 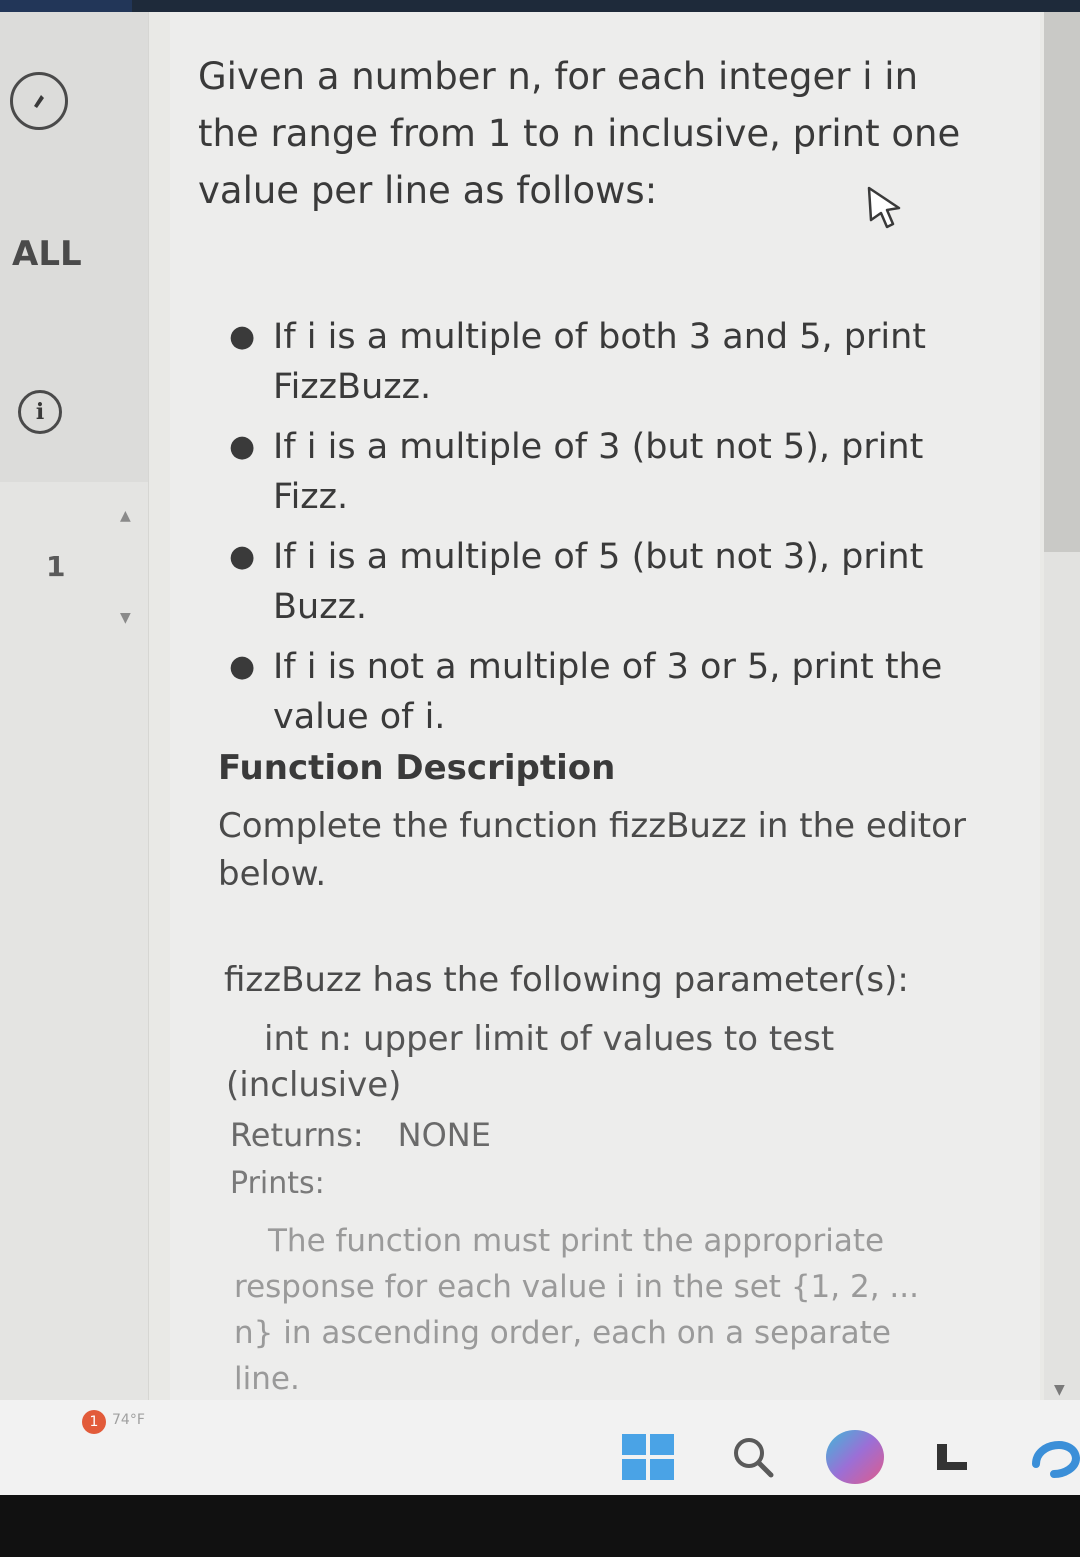 What do you see at coordinates (540, 6) in the screenshot?
I see `top-bar` at bounding box center [540, 6].